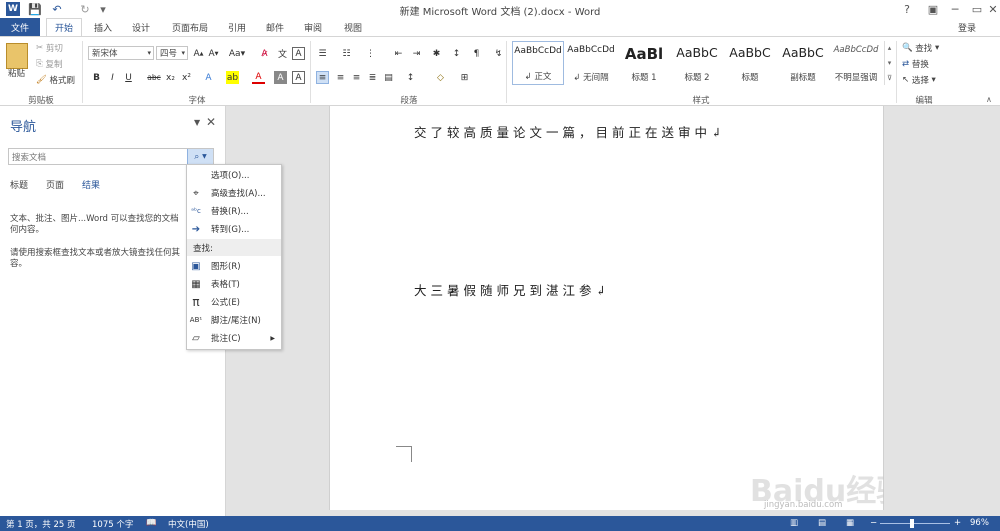 Image resolution: width=1000 pixels, height=531 pixels. What do you see at coordinates (112, 77) in the screenshot?
I see `italic-button: I` at bounding box center [112, 77].